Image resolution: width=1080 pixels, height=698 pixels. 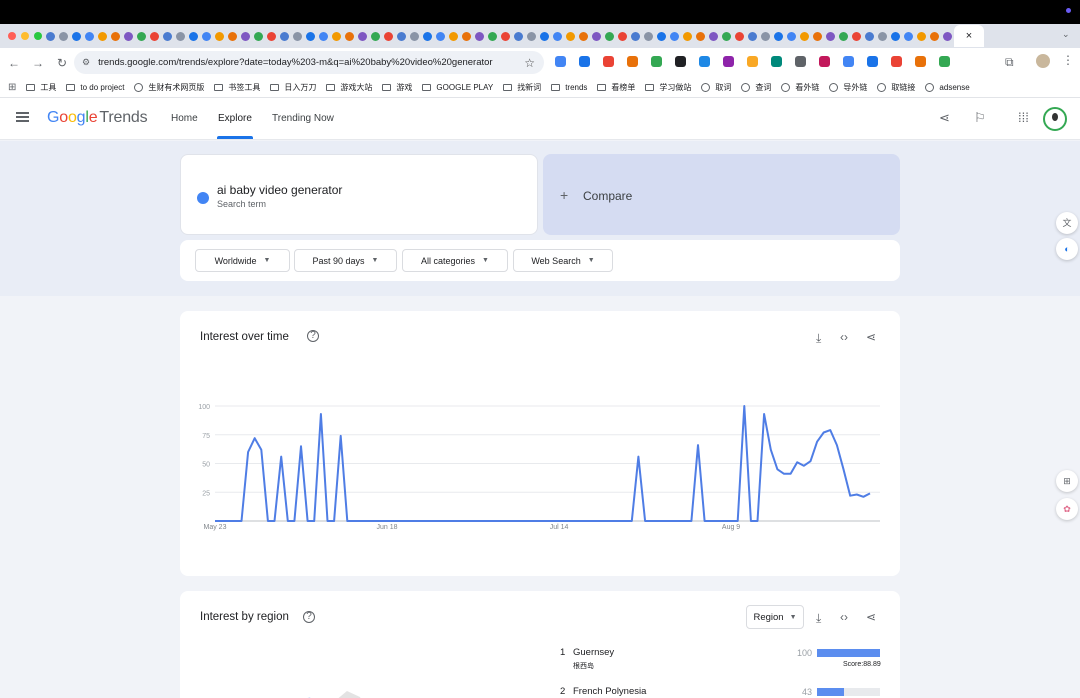 What do you see at coordinates (303, 118) in the screenshot?
I see `nav-trending-now: Trending Now` at bounding box center [303, 118].